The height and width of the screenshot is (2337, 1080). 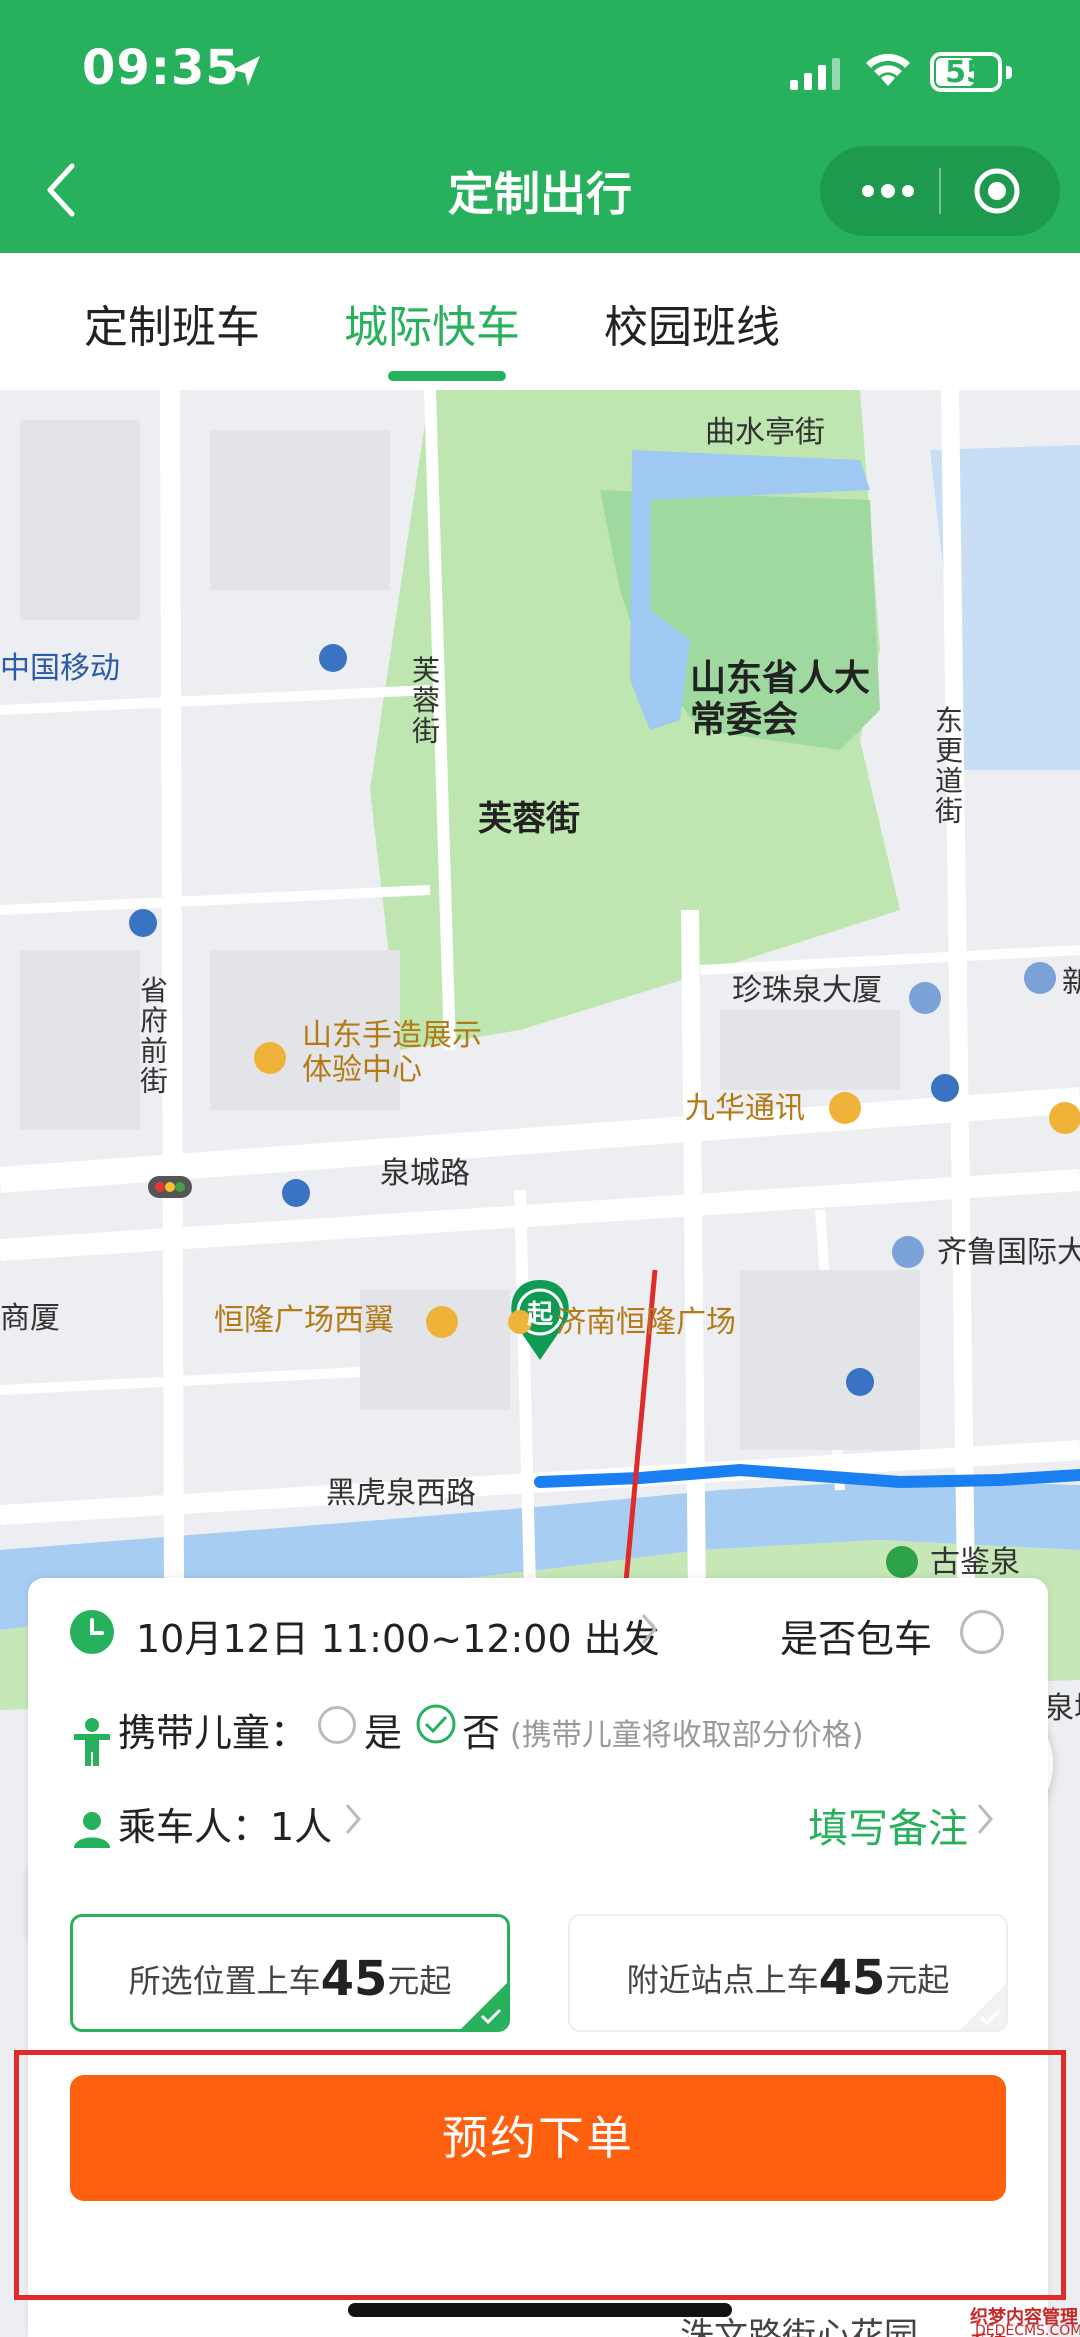 I want to click on pickup-option-selected-location: 所选位置上车45元起, so click(x=290, y=1973).